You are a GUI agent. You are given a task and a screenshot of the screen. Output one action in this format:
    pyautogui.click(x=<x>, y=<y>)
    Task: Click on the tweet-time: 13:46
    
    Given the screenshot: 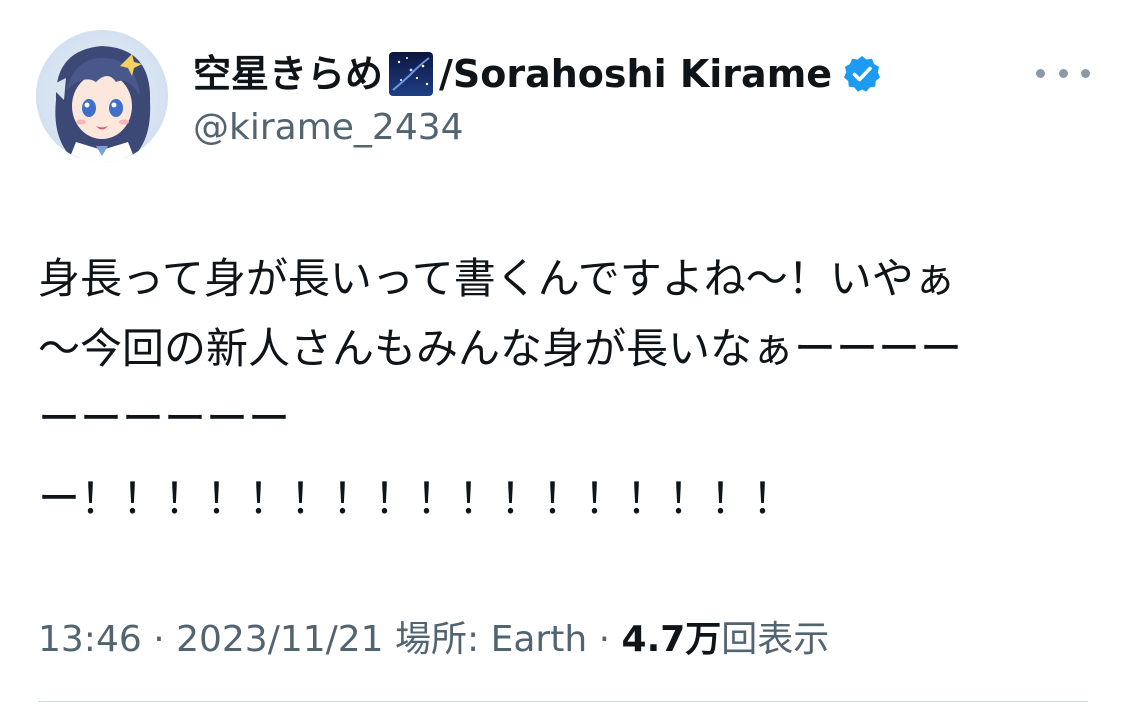 What is the action you would take?
    pyautogui.click(x=90, y=639)
    